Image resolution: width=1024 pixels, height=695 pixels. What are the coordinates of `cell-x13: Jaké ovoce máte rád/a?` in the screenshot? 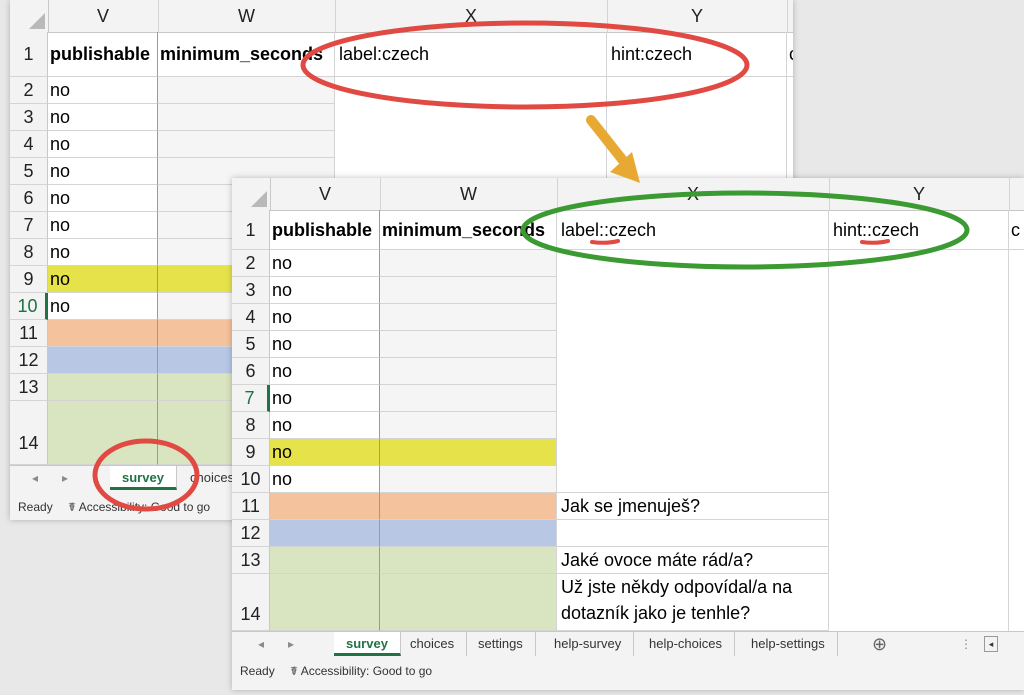 It's located at (693, 560).